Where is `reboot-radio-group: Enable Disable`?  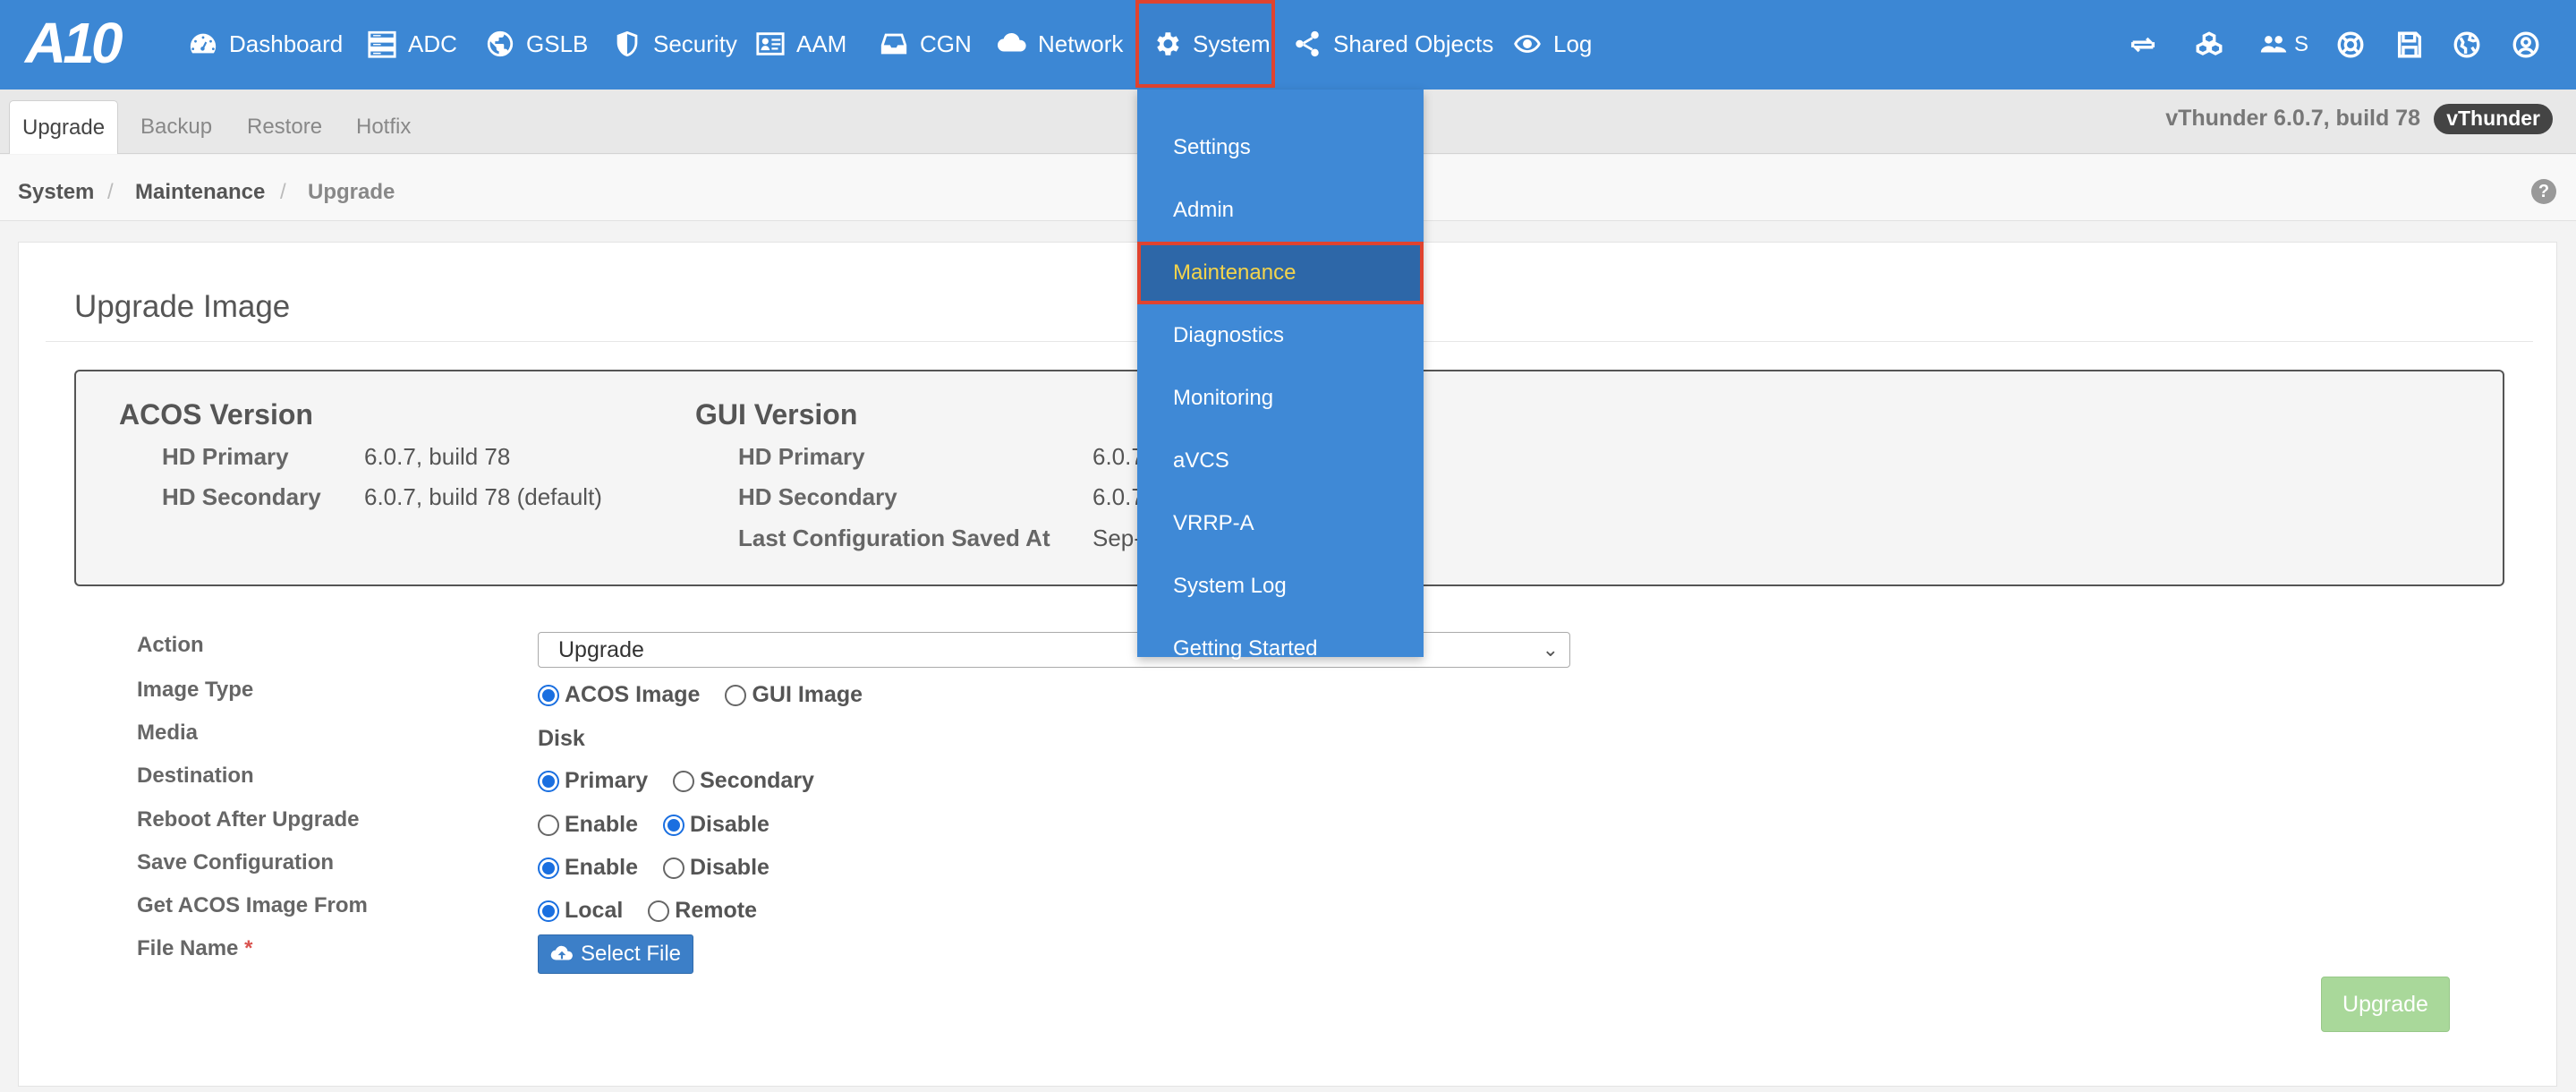
reboot-radio-group: Enable Disable is located at coordinates (666, 825).